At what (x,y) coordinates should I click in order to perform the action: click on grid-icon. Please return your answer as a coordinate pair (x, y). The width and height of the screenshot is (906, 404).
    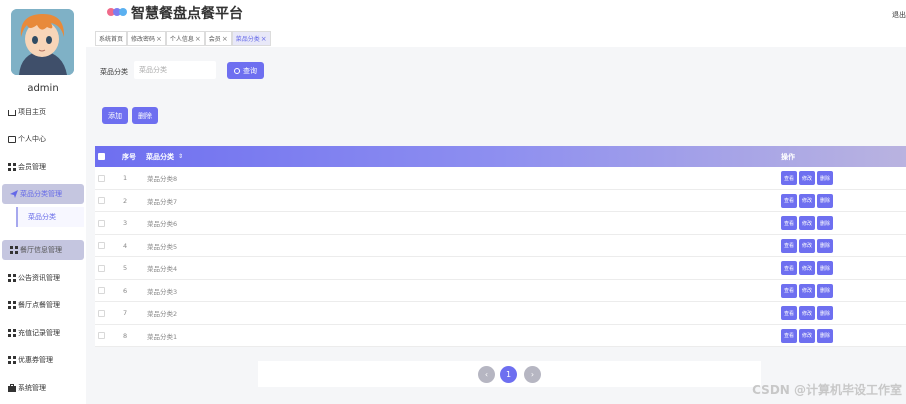
    Looking at the image, I should click on (12, 305).